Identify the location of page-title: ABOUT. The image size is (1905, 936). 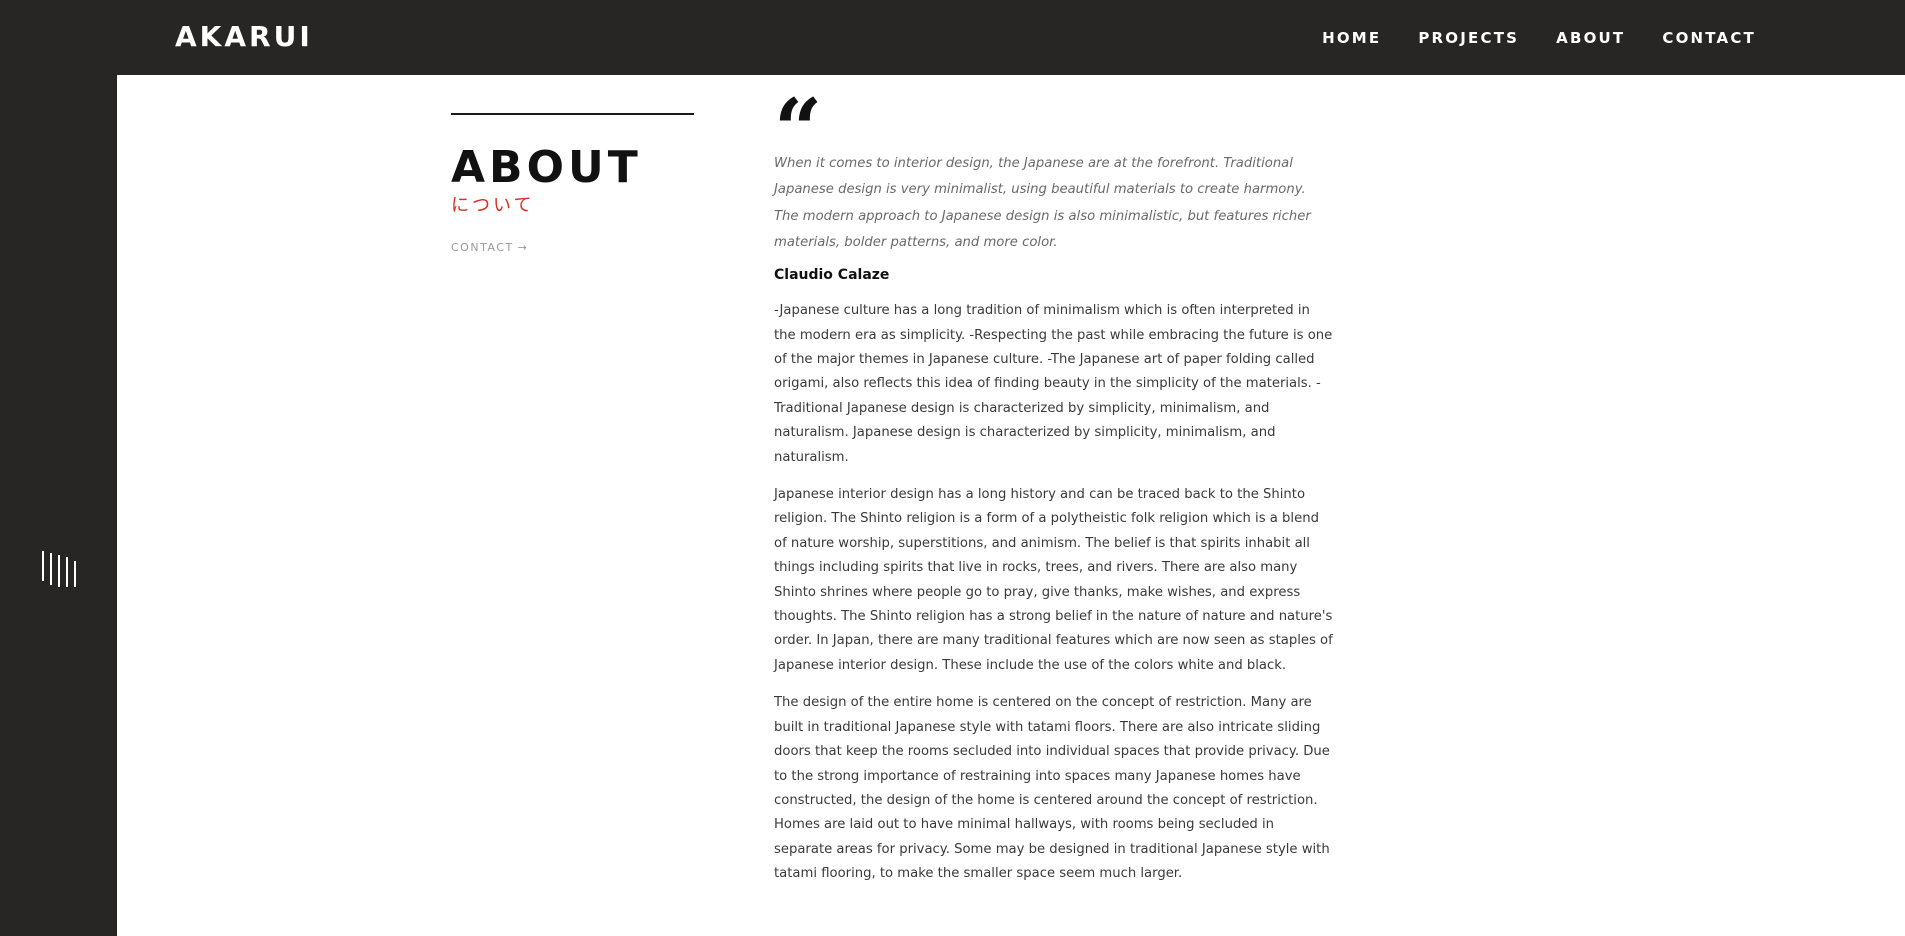
(546, 167).